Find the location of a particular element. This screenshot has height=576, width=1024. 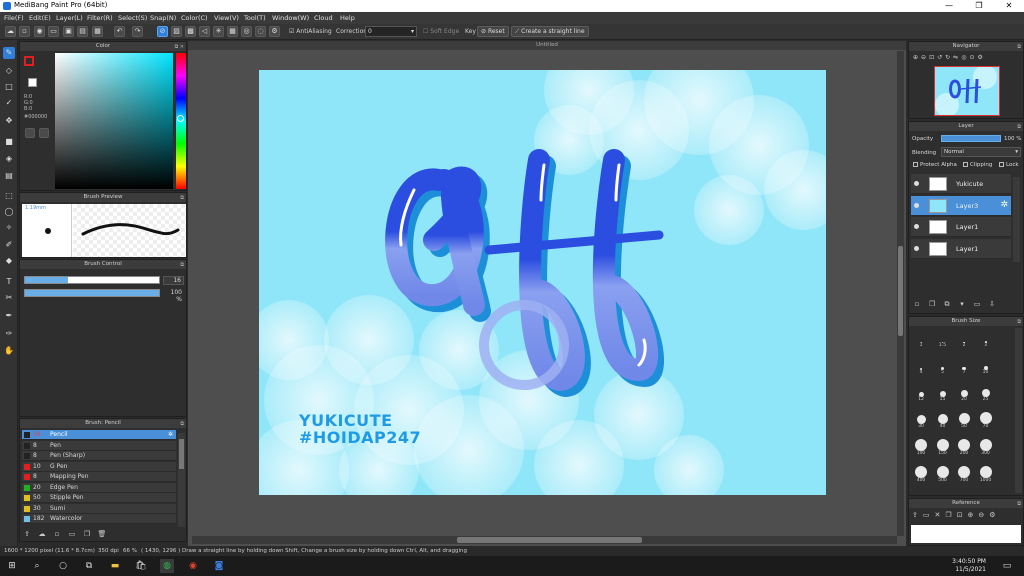

navigator-thumbnail is located at coordinates (967, 91).